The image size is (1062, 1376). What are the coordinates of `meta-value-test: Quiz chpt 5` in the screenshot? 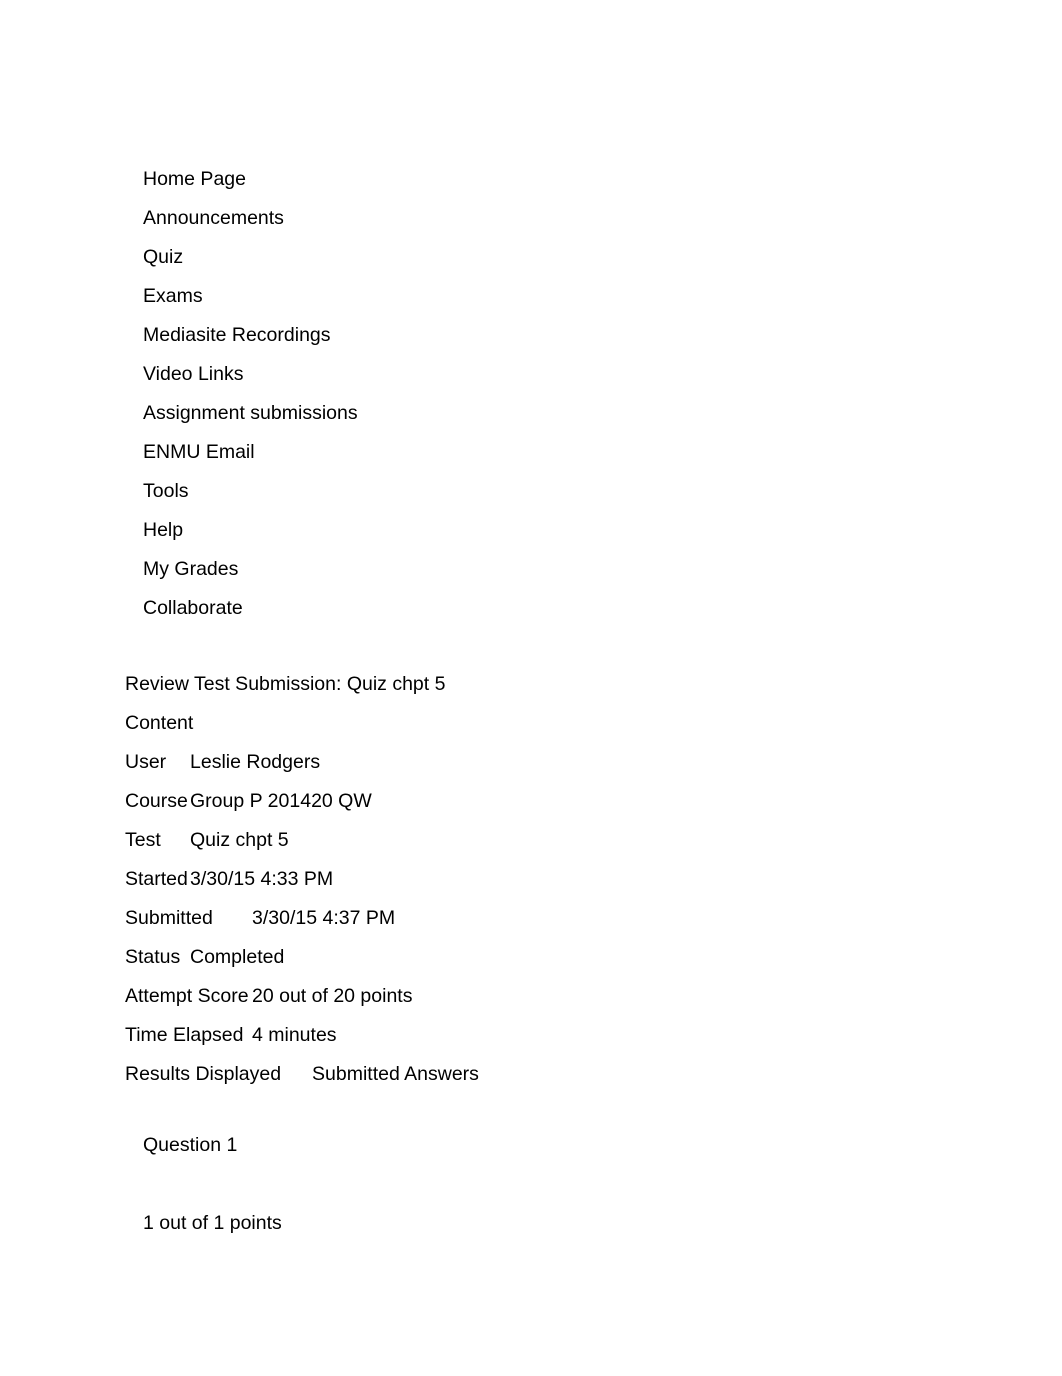 It's located at (239, 840).